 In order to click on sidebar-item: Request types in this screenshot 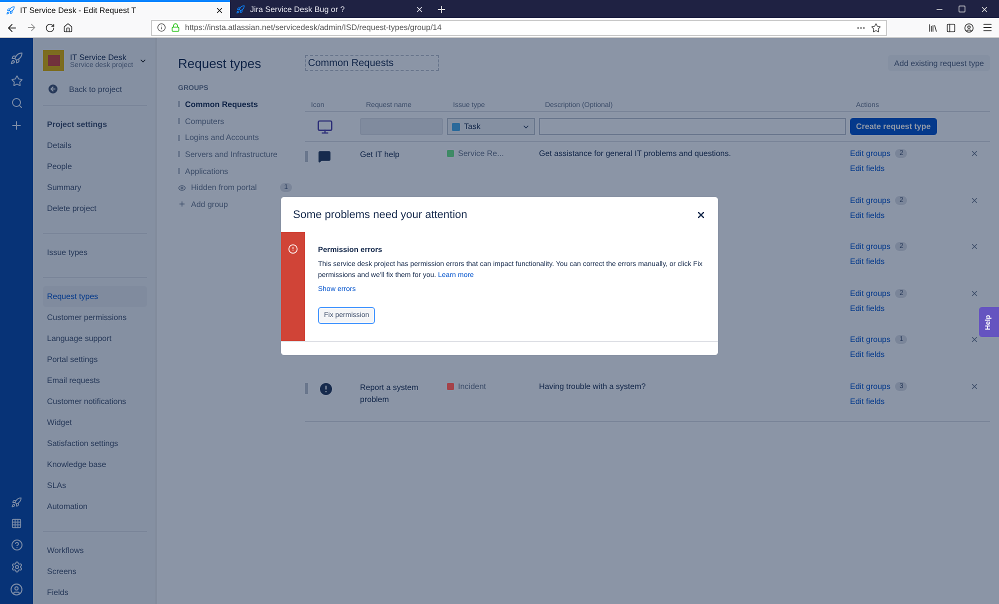, I will do `click(95, 296)`.